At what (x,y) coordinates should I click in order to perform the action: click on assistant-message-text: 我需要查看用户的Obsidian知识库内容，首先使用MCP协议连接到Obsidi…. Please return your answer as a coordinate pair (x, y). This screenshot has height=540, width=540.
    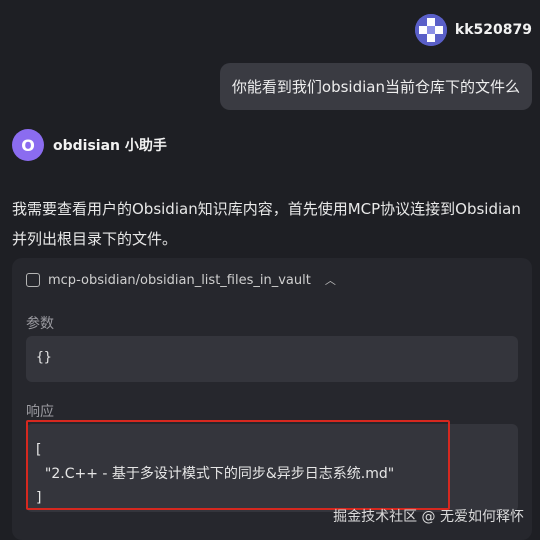
    Looking at the image, I should click on (266, 224).